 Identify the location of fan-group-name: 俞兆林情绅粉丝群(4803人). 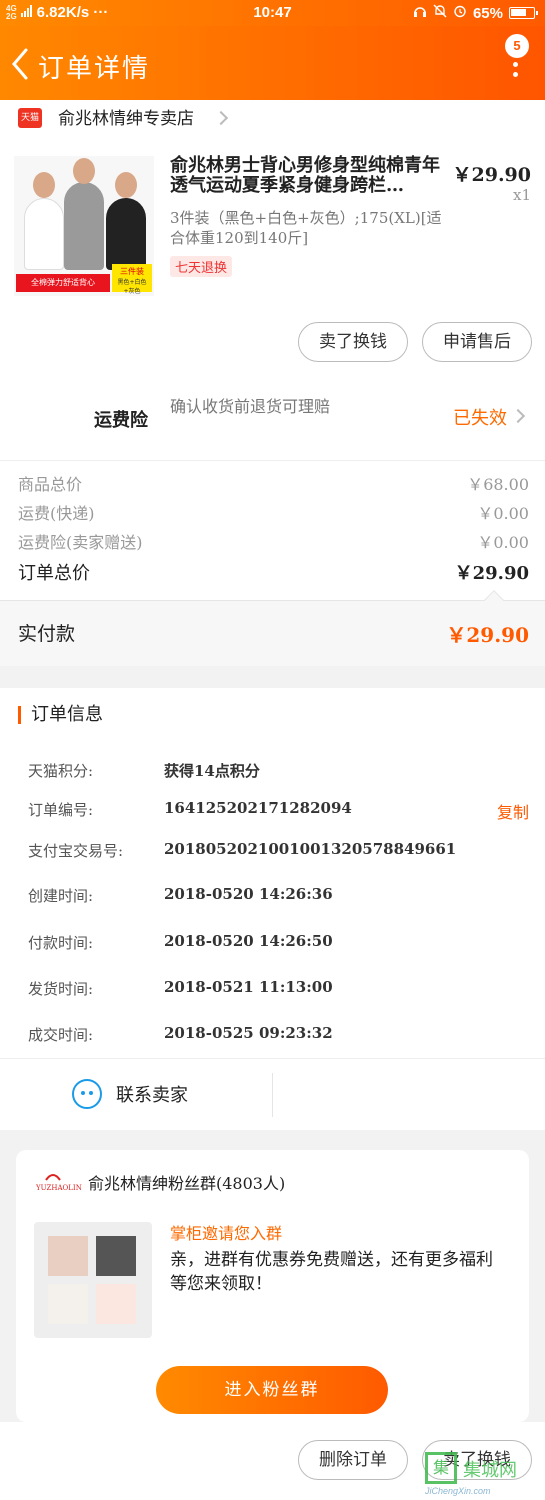
(187, 1183).